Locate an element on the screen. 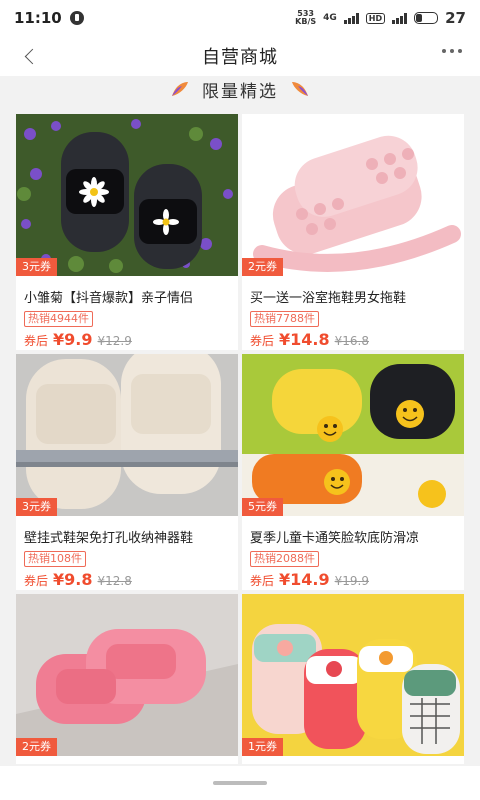 The width and height of the screenshot is (480, 800). network-type: 4G is located at coordinates (330, 18).